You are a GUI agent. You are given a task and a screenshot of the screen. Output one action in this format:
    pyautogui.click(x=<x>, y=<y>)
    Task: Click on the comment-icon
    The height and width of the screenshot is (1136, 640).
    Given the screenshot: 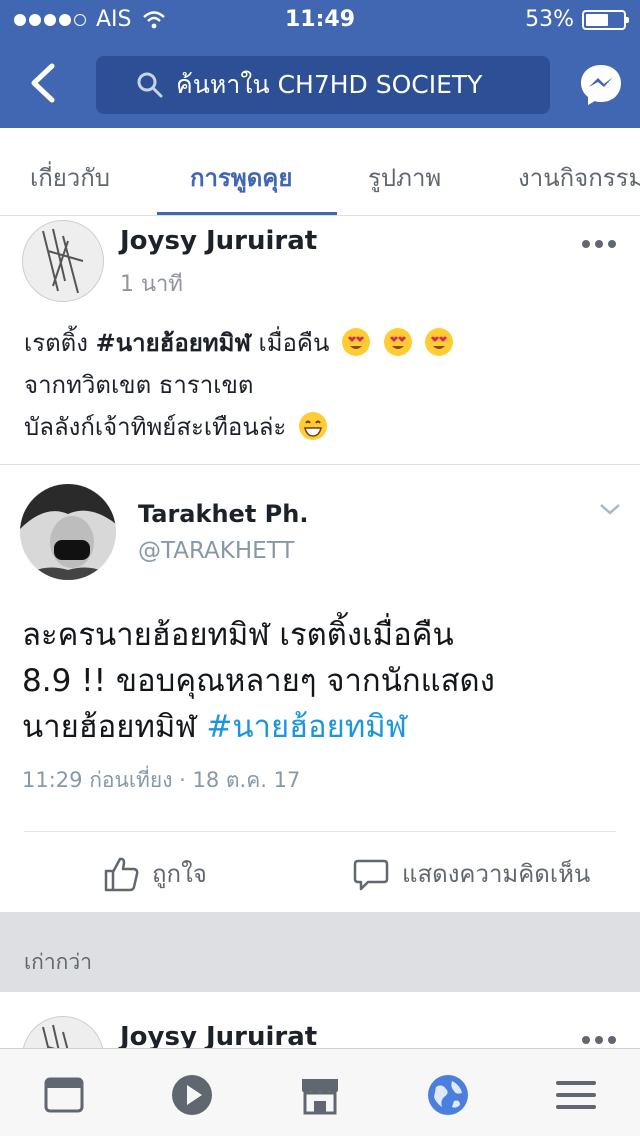 What is the action you would take?
    pyautogui.click(x=371, y=874)
    